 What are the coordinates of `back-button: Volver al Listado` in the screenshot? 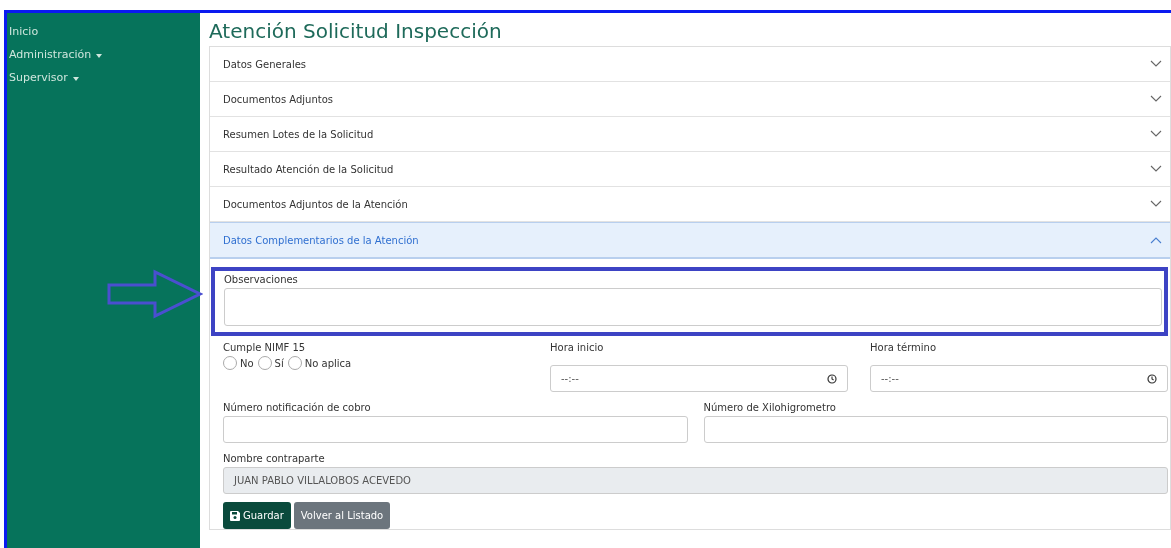 It's located at (342, 515).